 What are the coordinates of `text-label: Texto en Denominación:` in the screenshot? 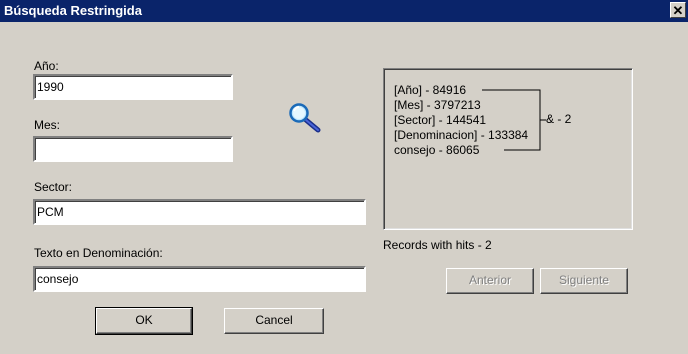 It's located at (98, 253).